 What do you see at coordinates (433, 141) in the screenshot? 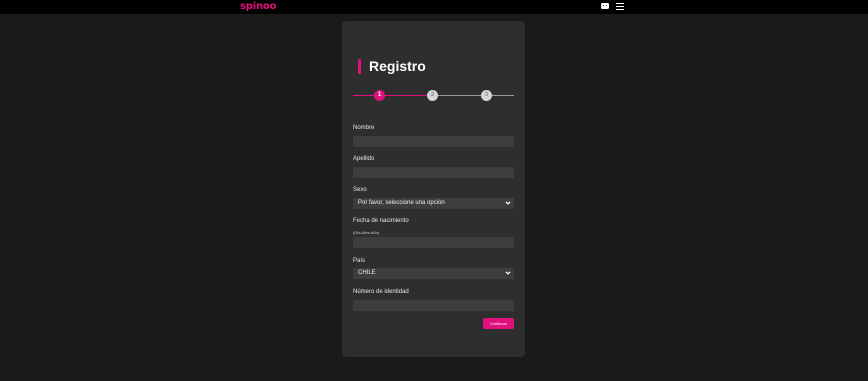
I see `nombre-input` at bounding box center [433, 141].